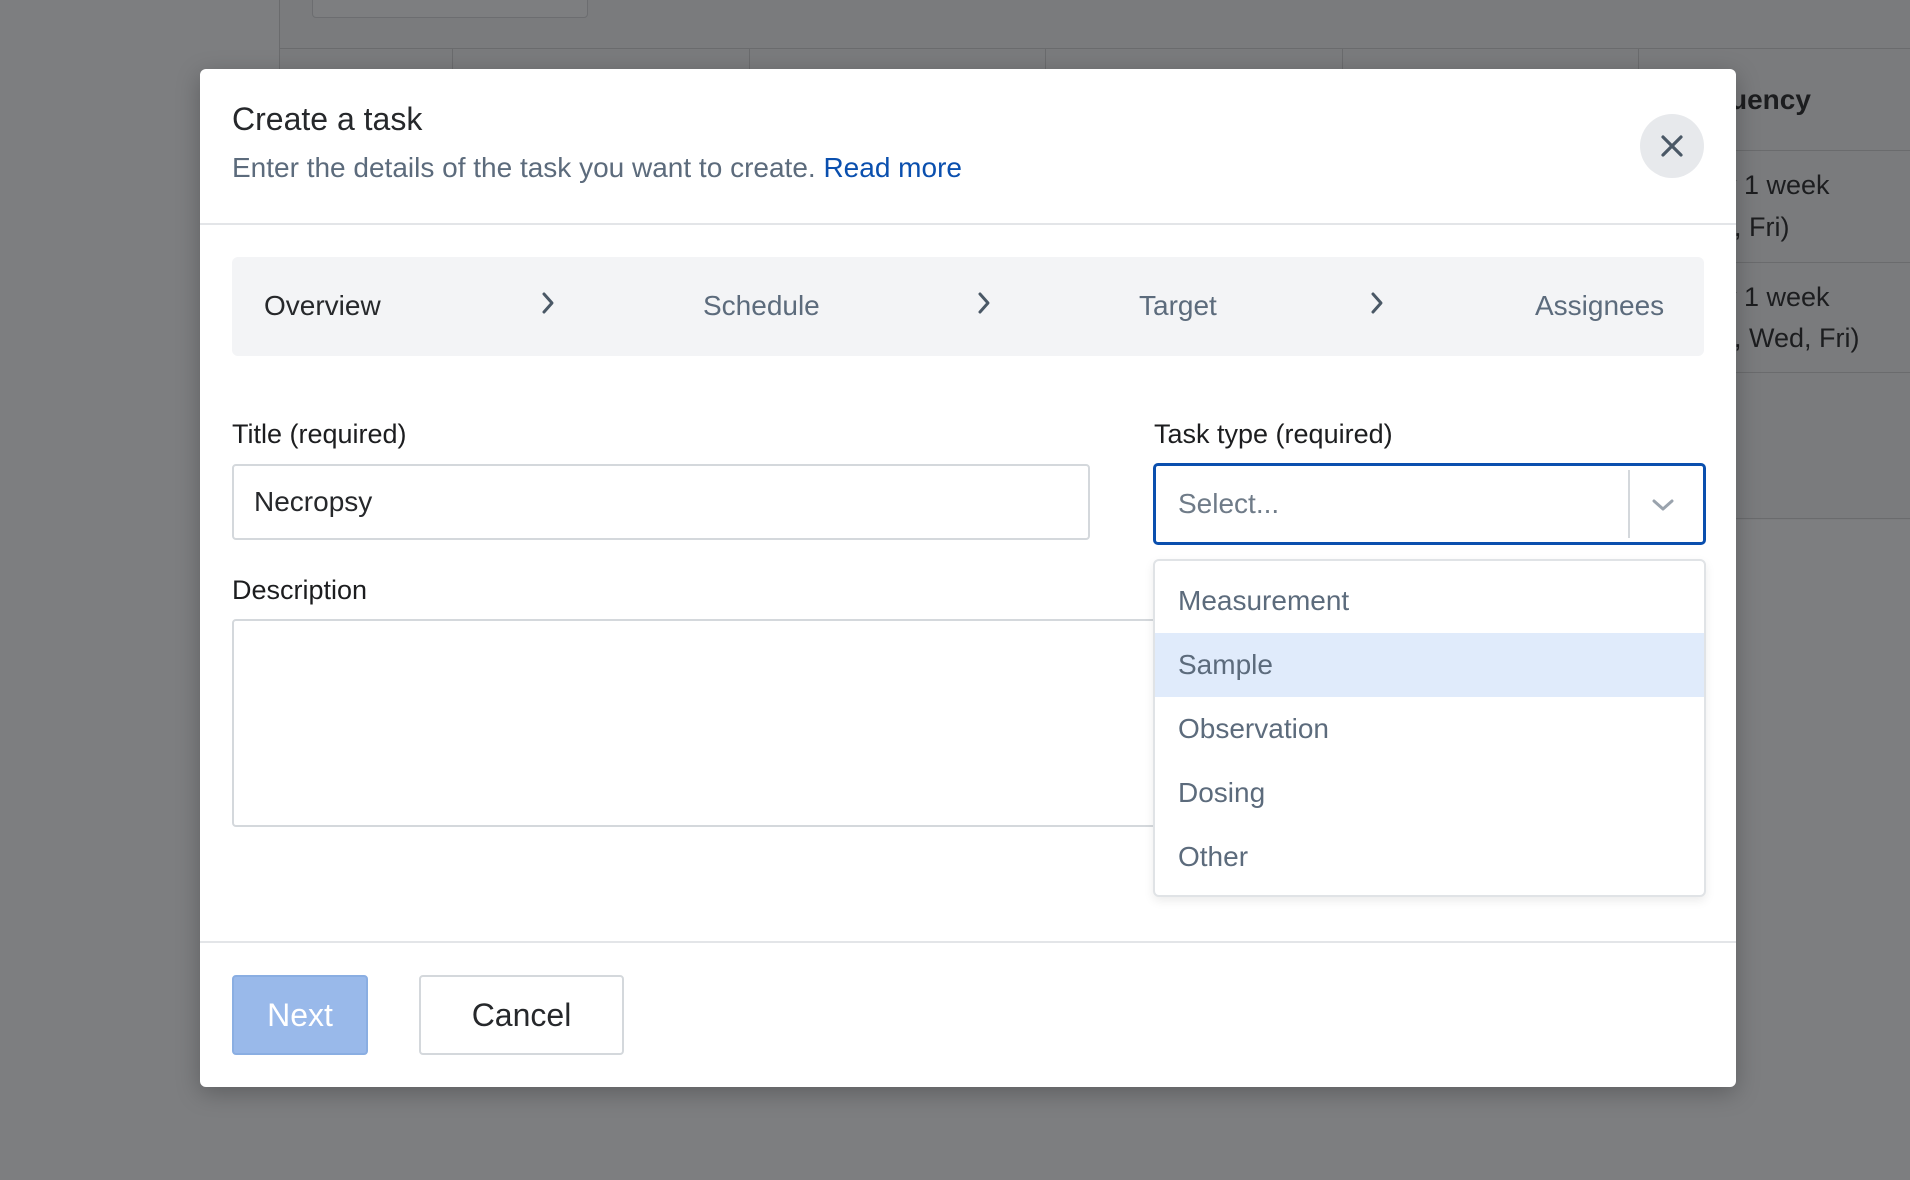 Image resolution: width=1910 pixels, height=1180 pixels. I want to click on option-observation: Observation, so click(1429, 729).